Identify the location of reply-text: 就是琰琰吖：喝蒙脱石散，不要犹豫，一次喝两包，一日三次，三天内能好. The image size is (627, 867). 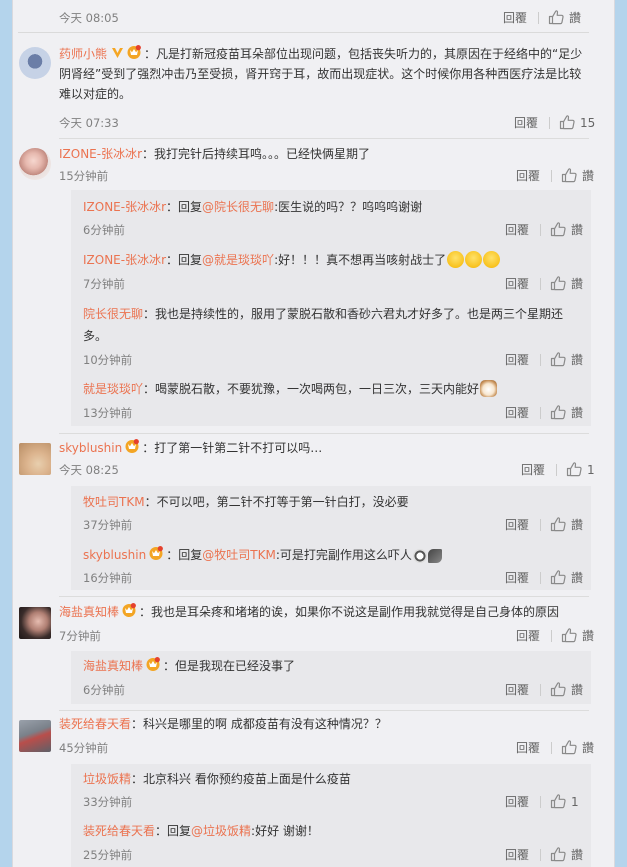
(333, 389).